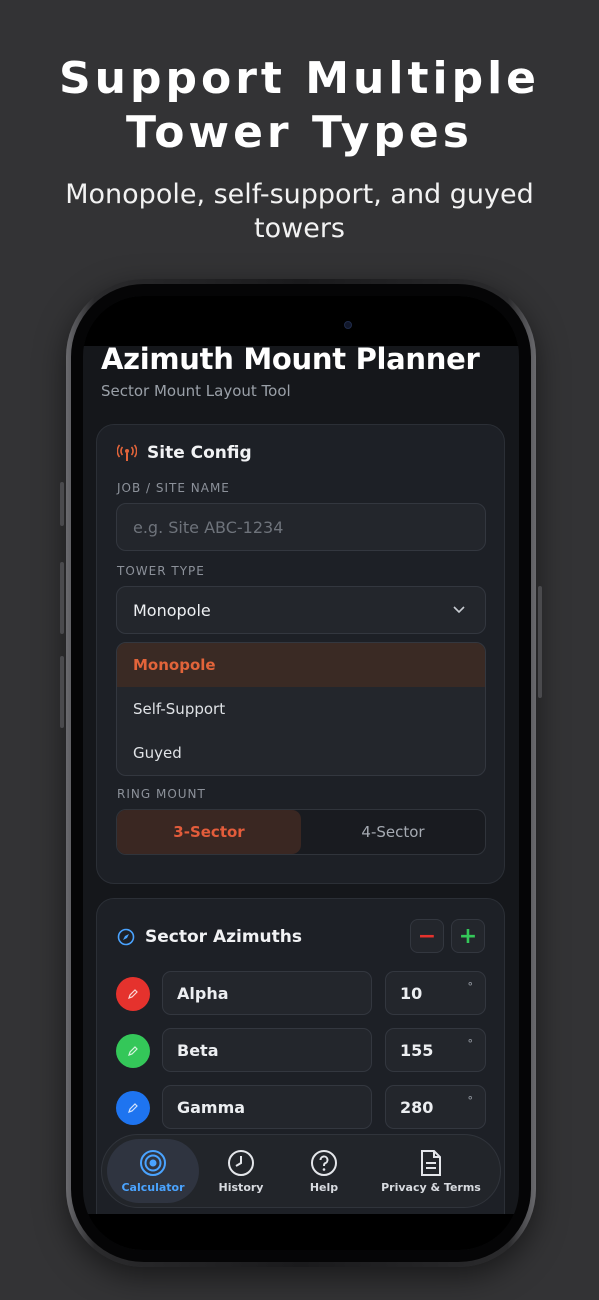 The width and height of the screenshot is (599, 1300). What do you see at coordinates (299, 211) in the screenshot?
I see `promo-subtitle: Monopole, self-support, and guyed towers` at bounding box center [299, 211].